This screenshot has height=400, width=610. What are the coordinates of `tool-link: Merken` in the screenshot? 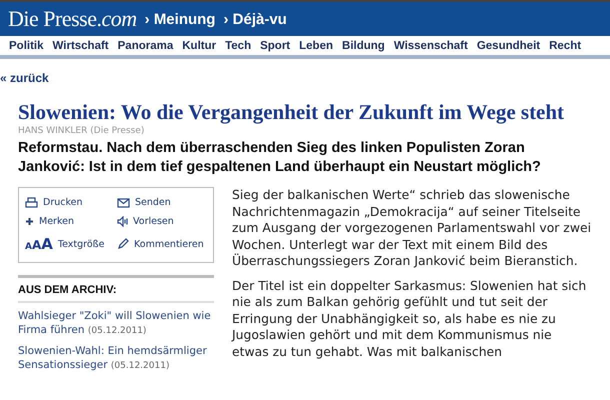 It's located at (71, 221).